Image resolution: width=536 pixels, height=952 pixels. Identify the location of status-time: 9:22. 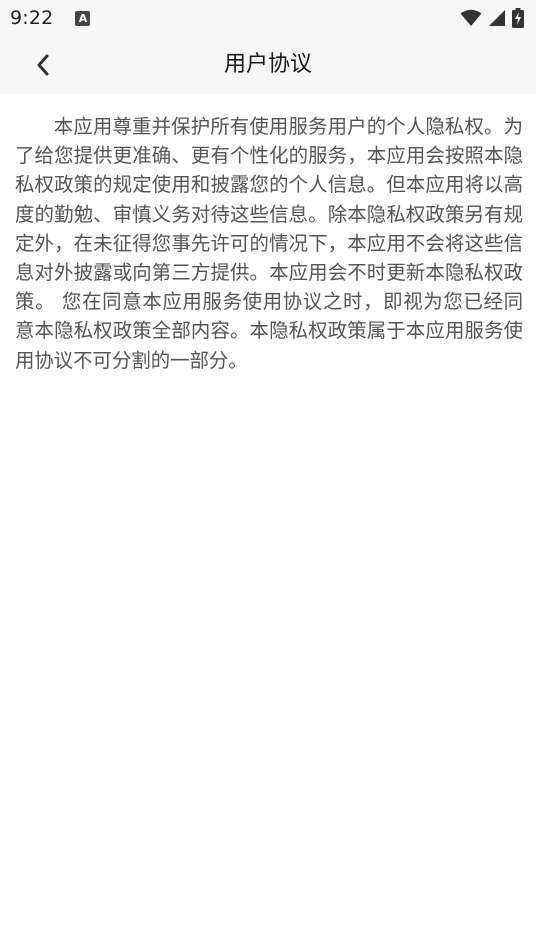
(32, 18).